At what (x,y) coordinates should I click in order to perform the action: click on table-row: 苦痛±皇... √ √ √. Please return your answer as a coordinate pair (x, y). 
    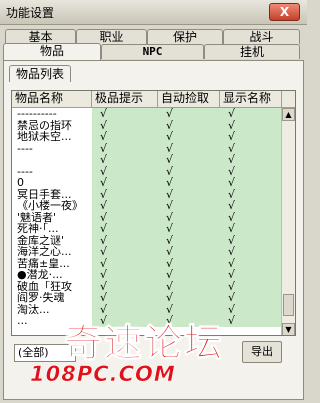
    Looking at the image, I should click on (147, 263).